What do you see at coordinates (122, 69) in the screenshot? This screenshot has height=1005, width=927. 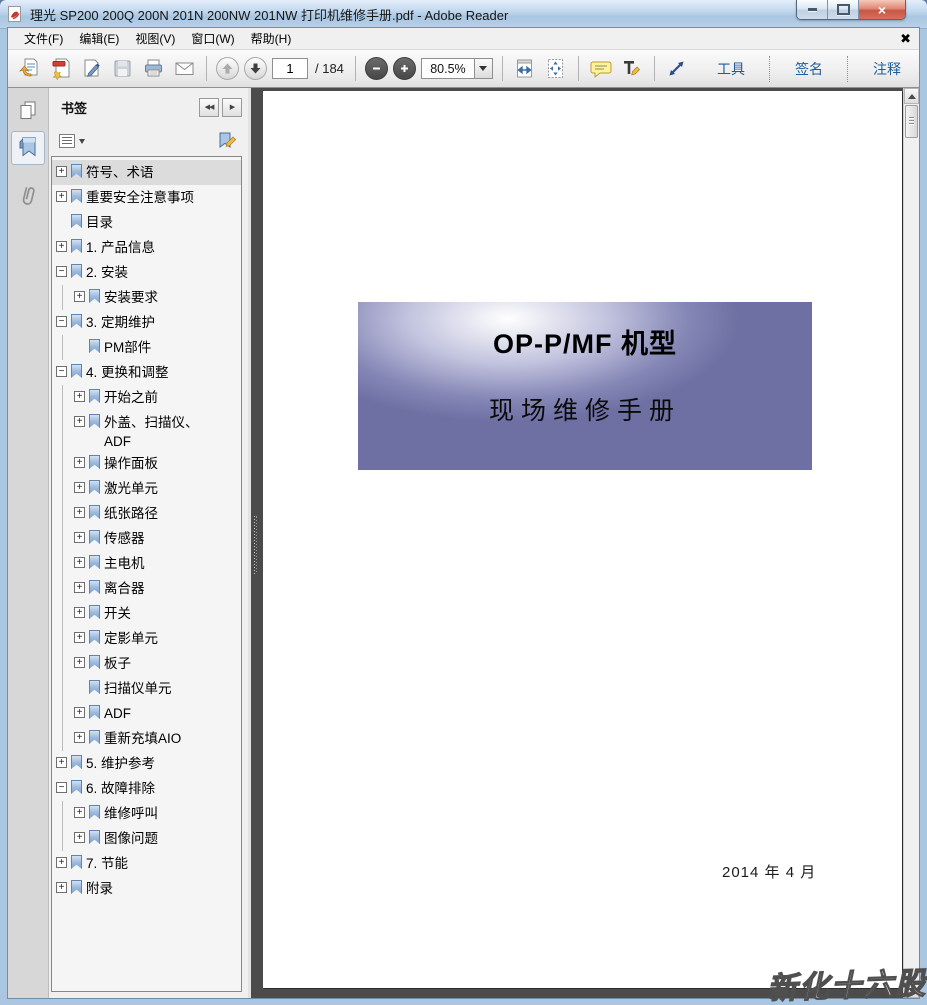 I see `save-button` at bounding box center [122, 69].